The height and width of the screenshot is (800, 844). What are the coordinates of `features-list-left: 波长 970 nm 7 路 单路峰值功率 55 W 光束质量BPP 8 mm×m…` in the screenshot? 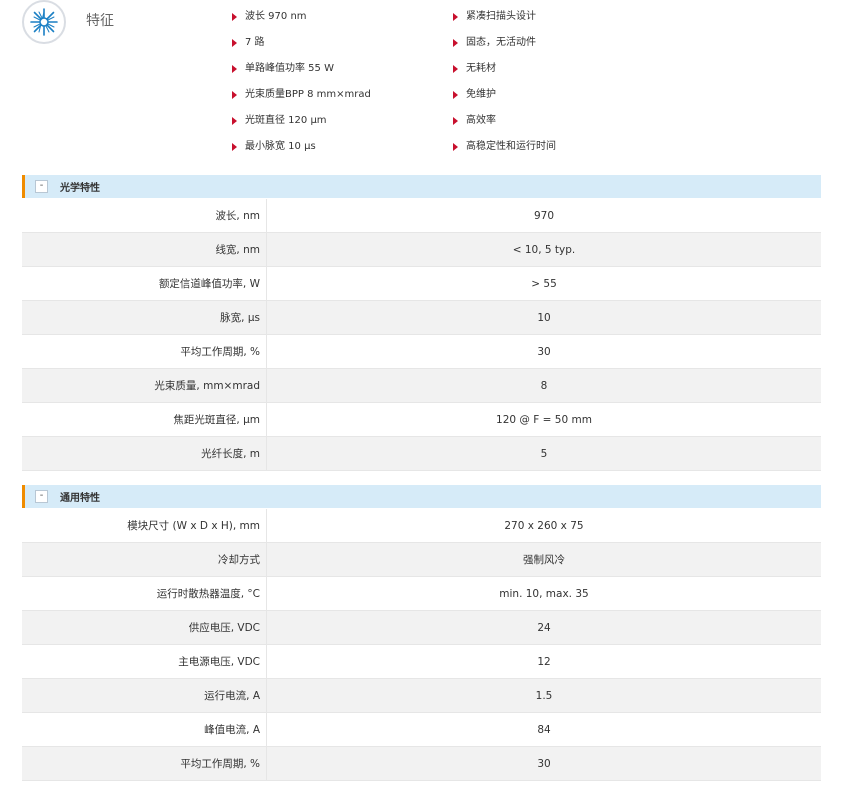 It's located at (300, 86).